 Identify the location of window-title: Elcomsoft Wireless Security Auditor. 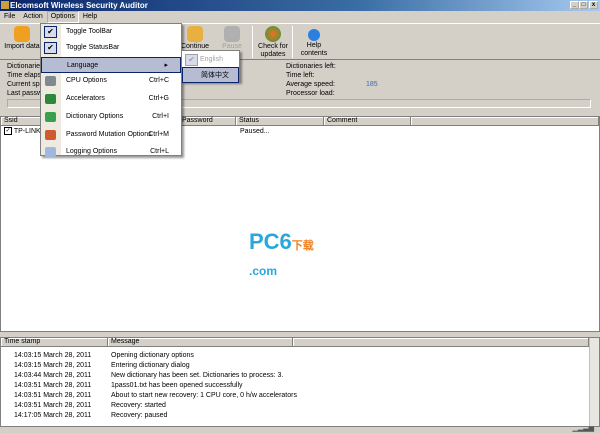
(79, 5).